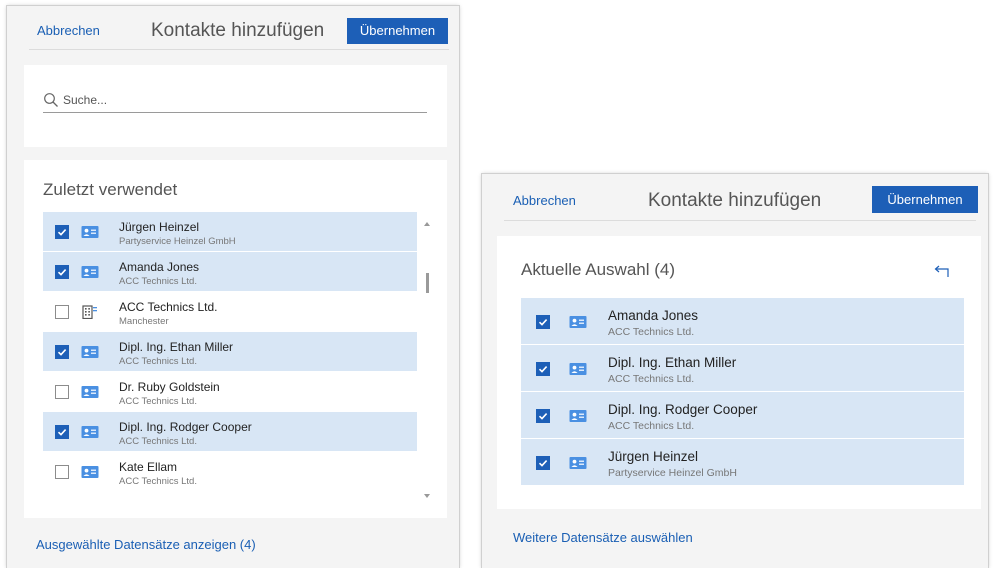 The width and height of the screenshot is (993, 568). I want to click on list-item: Dr. Ruby Goldstein ACC Technics Ltd., so click(230, 392).